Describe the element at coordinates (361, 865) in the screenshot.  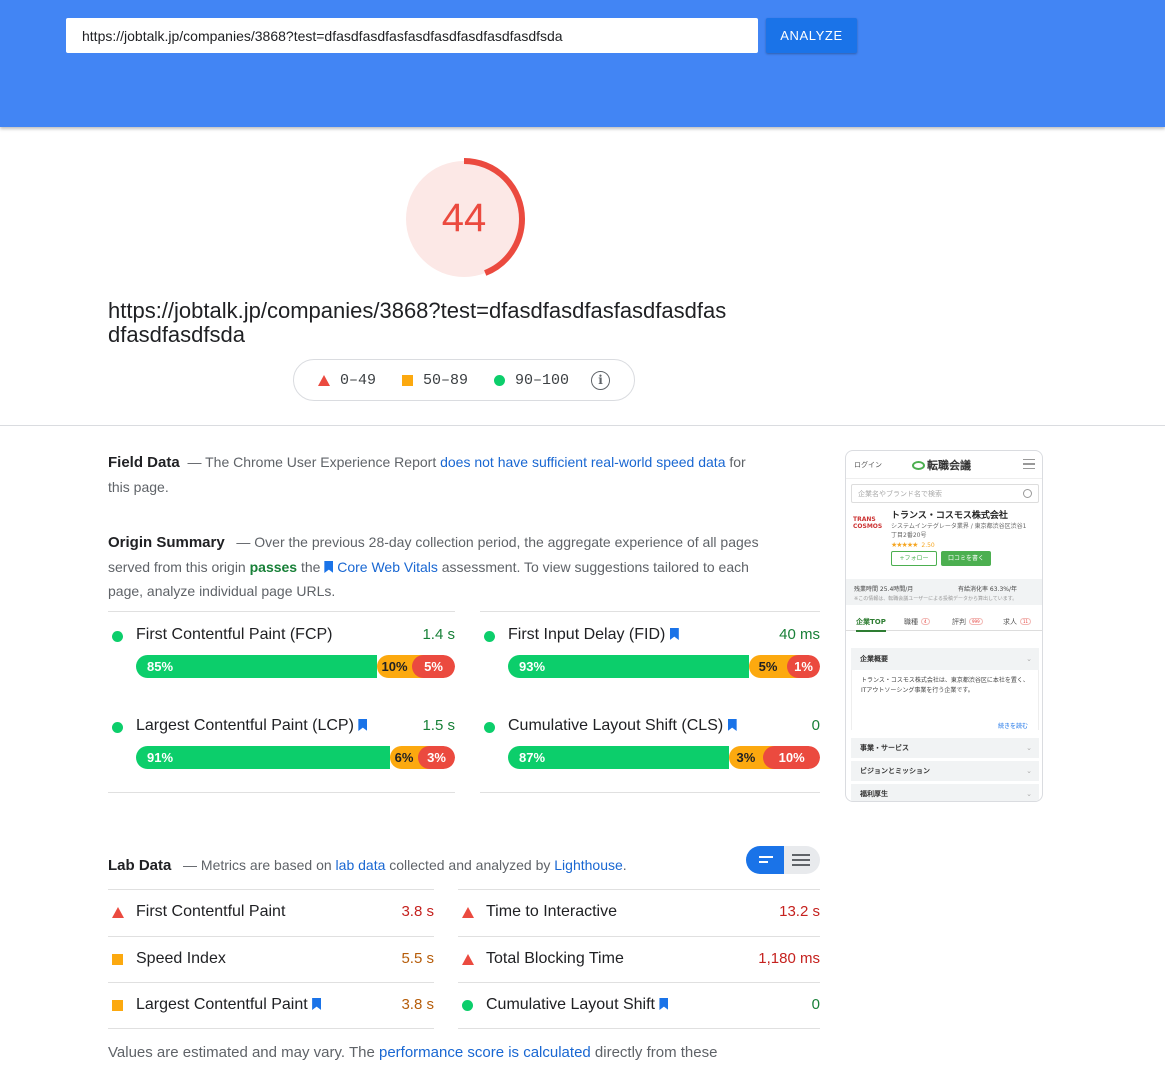
I see `lab-data-link: lab data` at that location.